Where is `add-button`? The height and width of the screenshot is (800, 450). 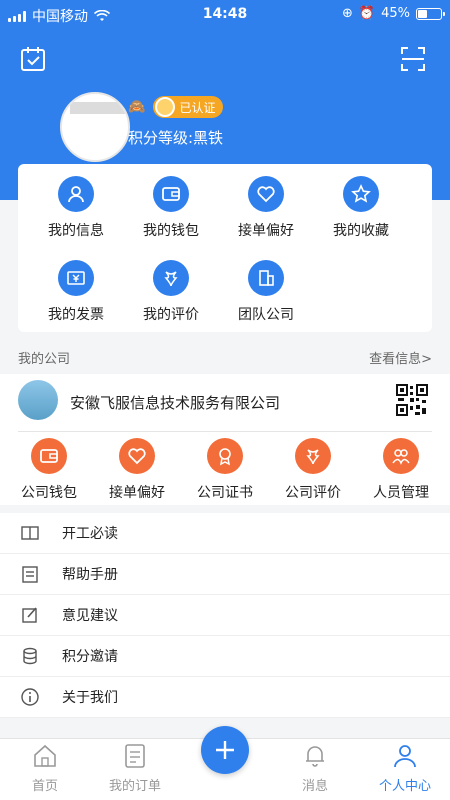 add-button is located at coordinates (225, 750).